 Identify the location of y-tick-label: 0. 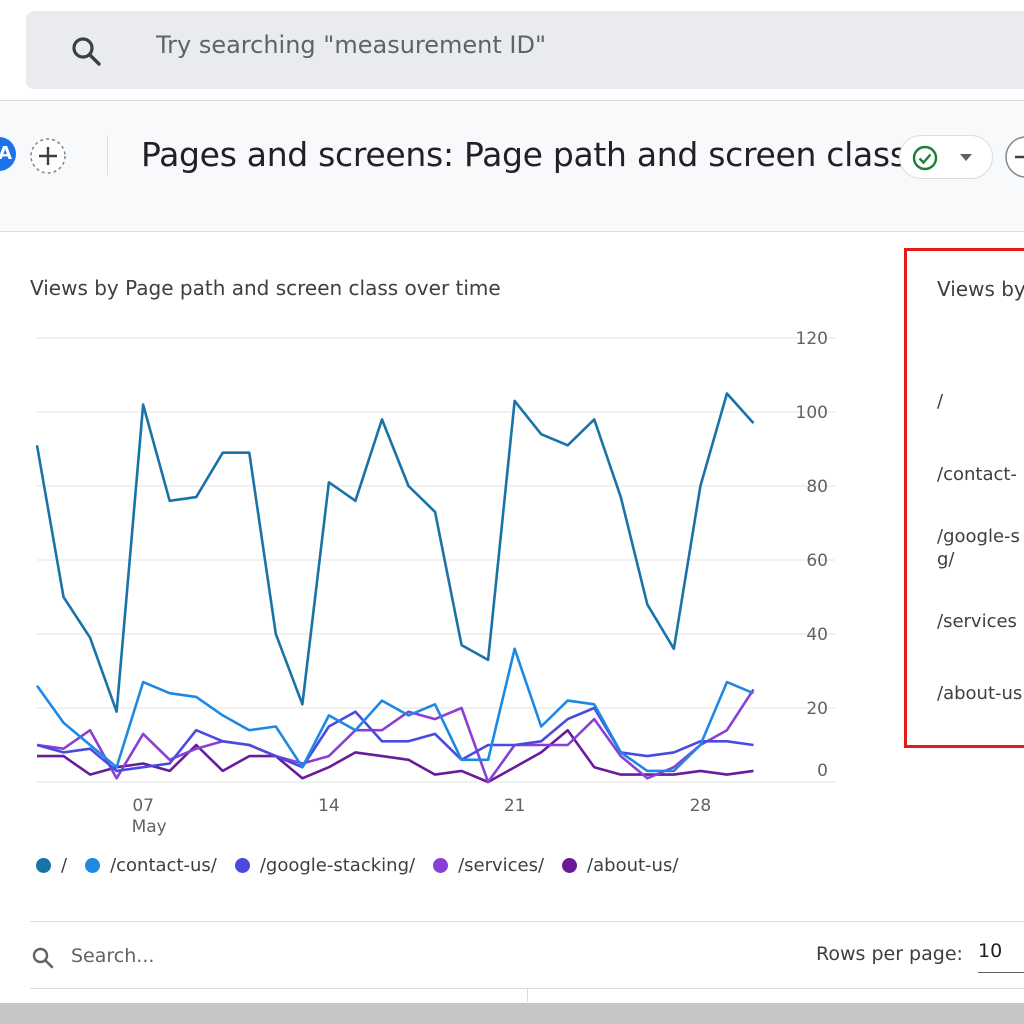
(822, 771).